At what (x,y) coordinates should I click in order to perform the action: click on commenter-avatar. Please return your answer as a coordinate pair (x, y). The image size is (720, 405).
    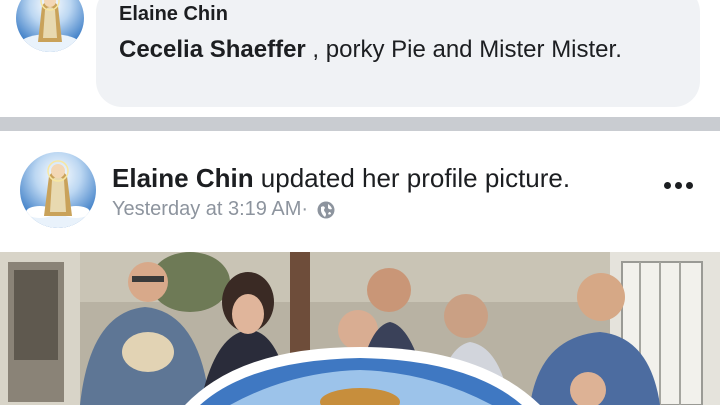
    Looking at the image, I should click on (50, 26).